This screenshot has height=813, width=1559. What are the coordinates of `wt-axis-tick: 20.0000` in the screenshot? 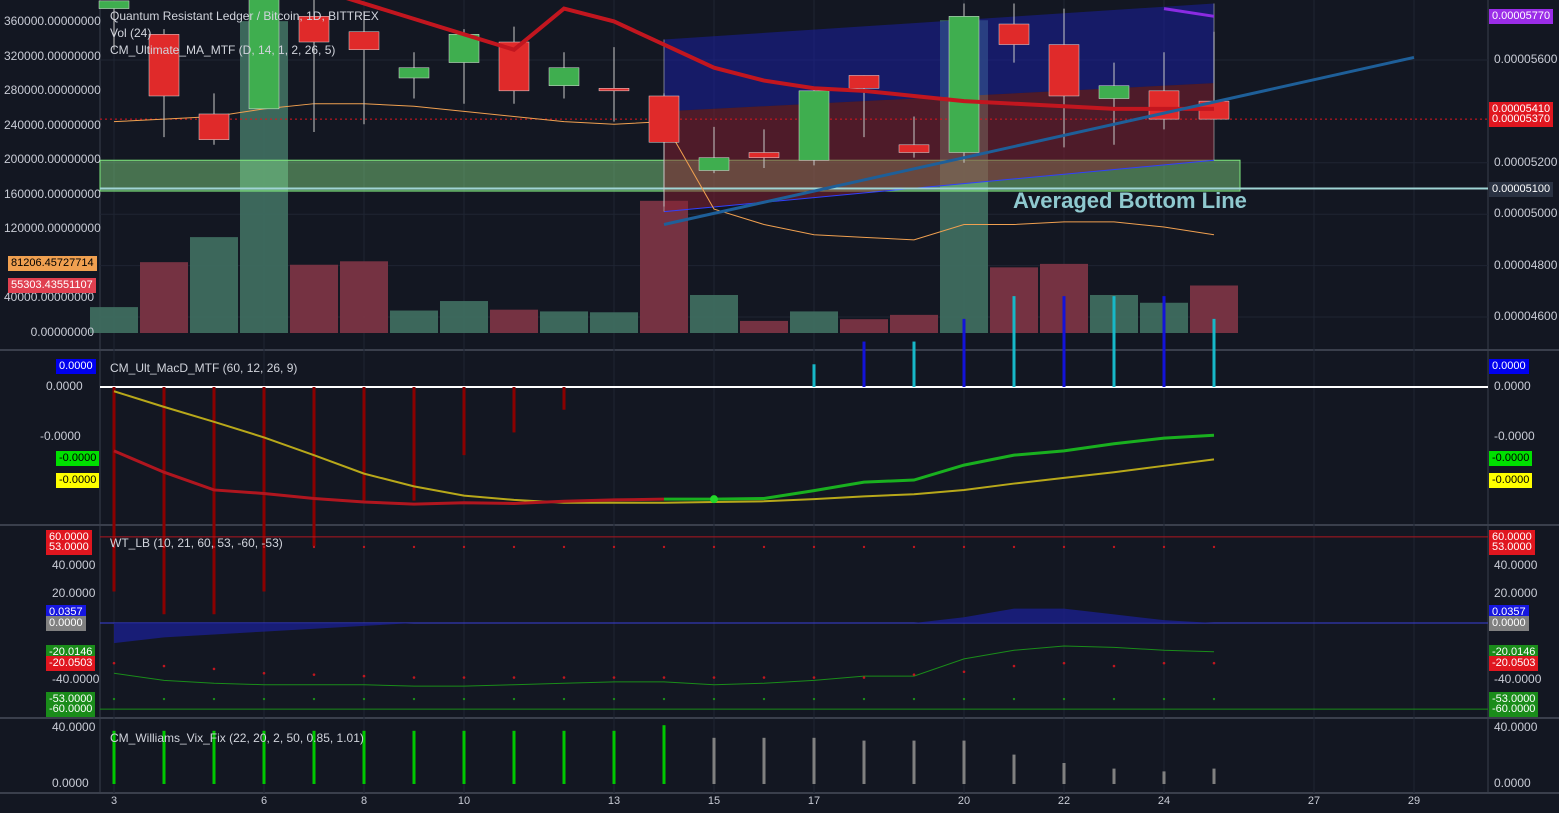 It's located at (1516, 593).